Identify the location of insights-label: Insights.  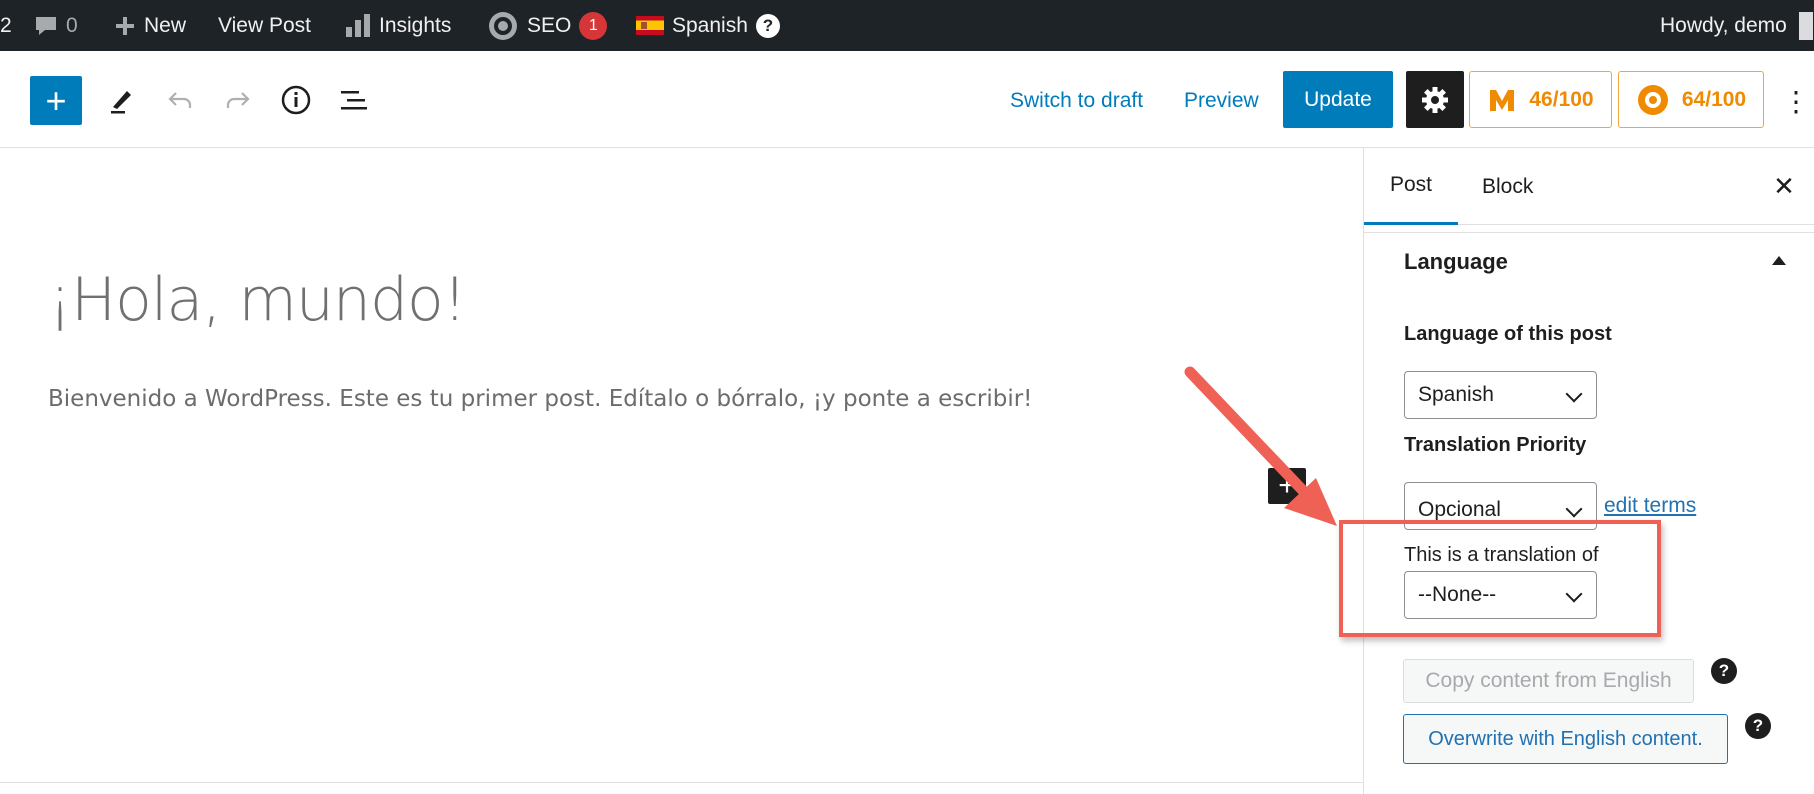
(415, 25).